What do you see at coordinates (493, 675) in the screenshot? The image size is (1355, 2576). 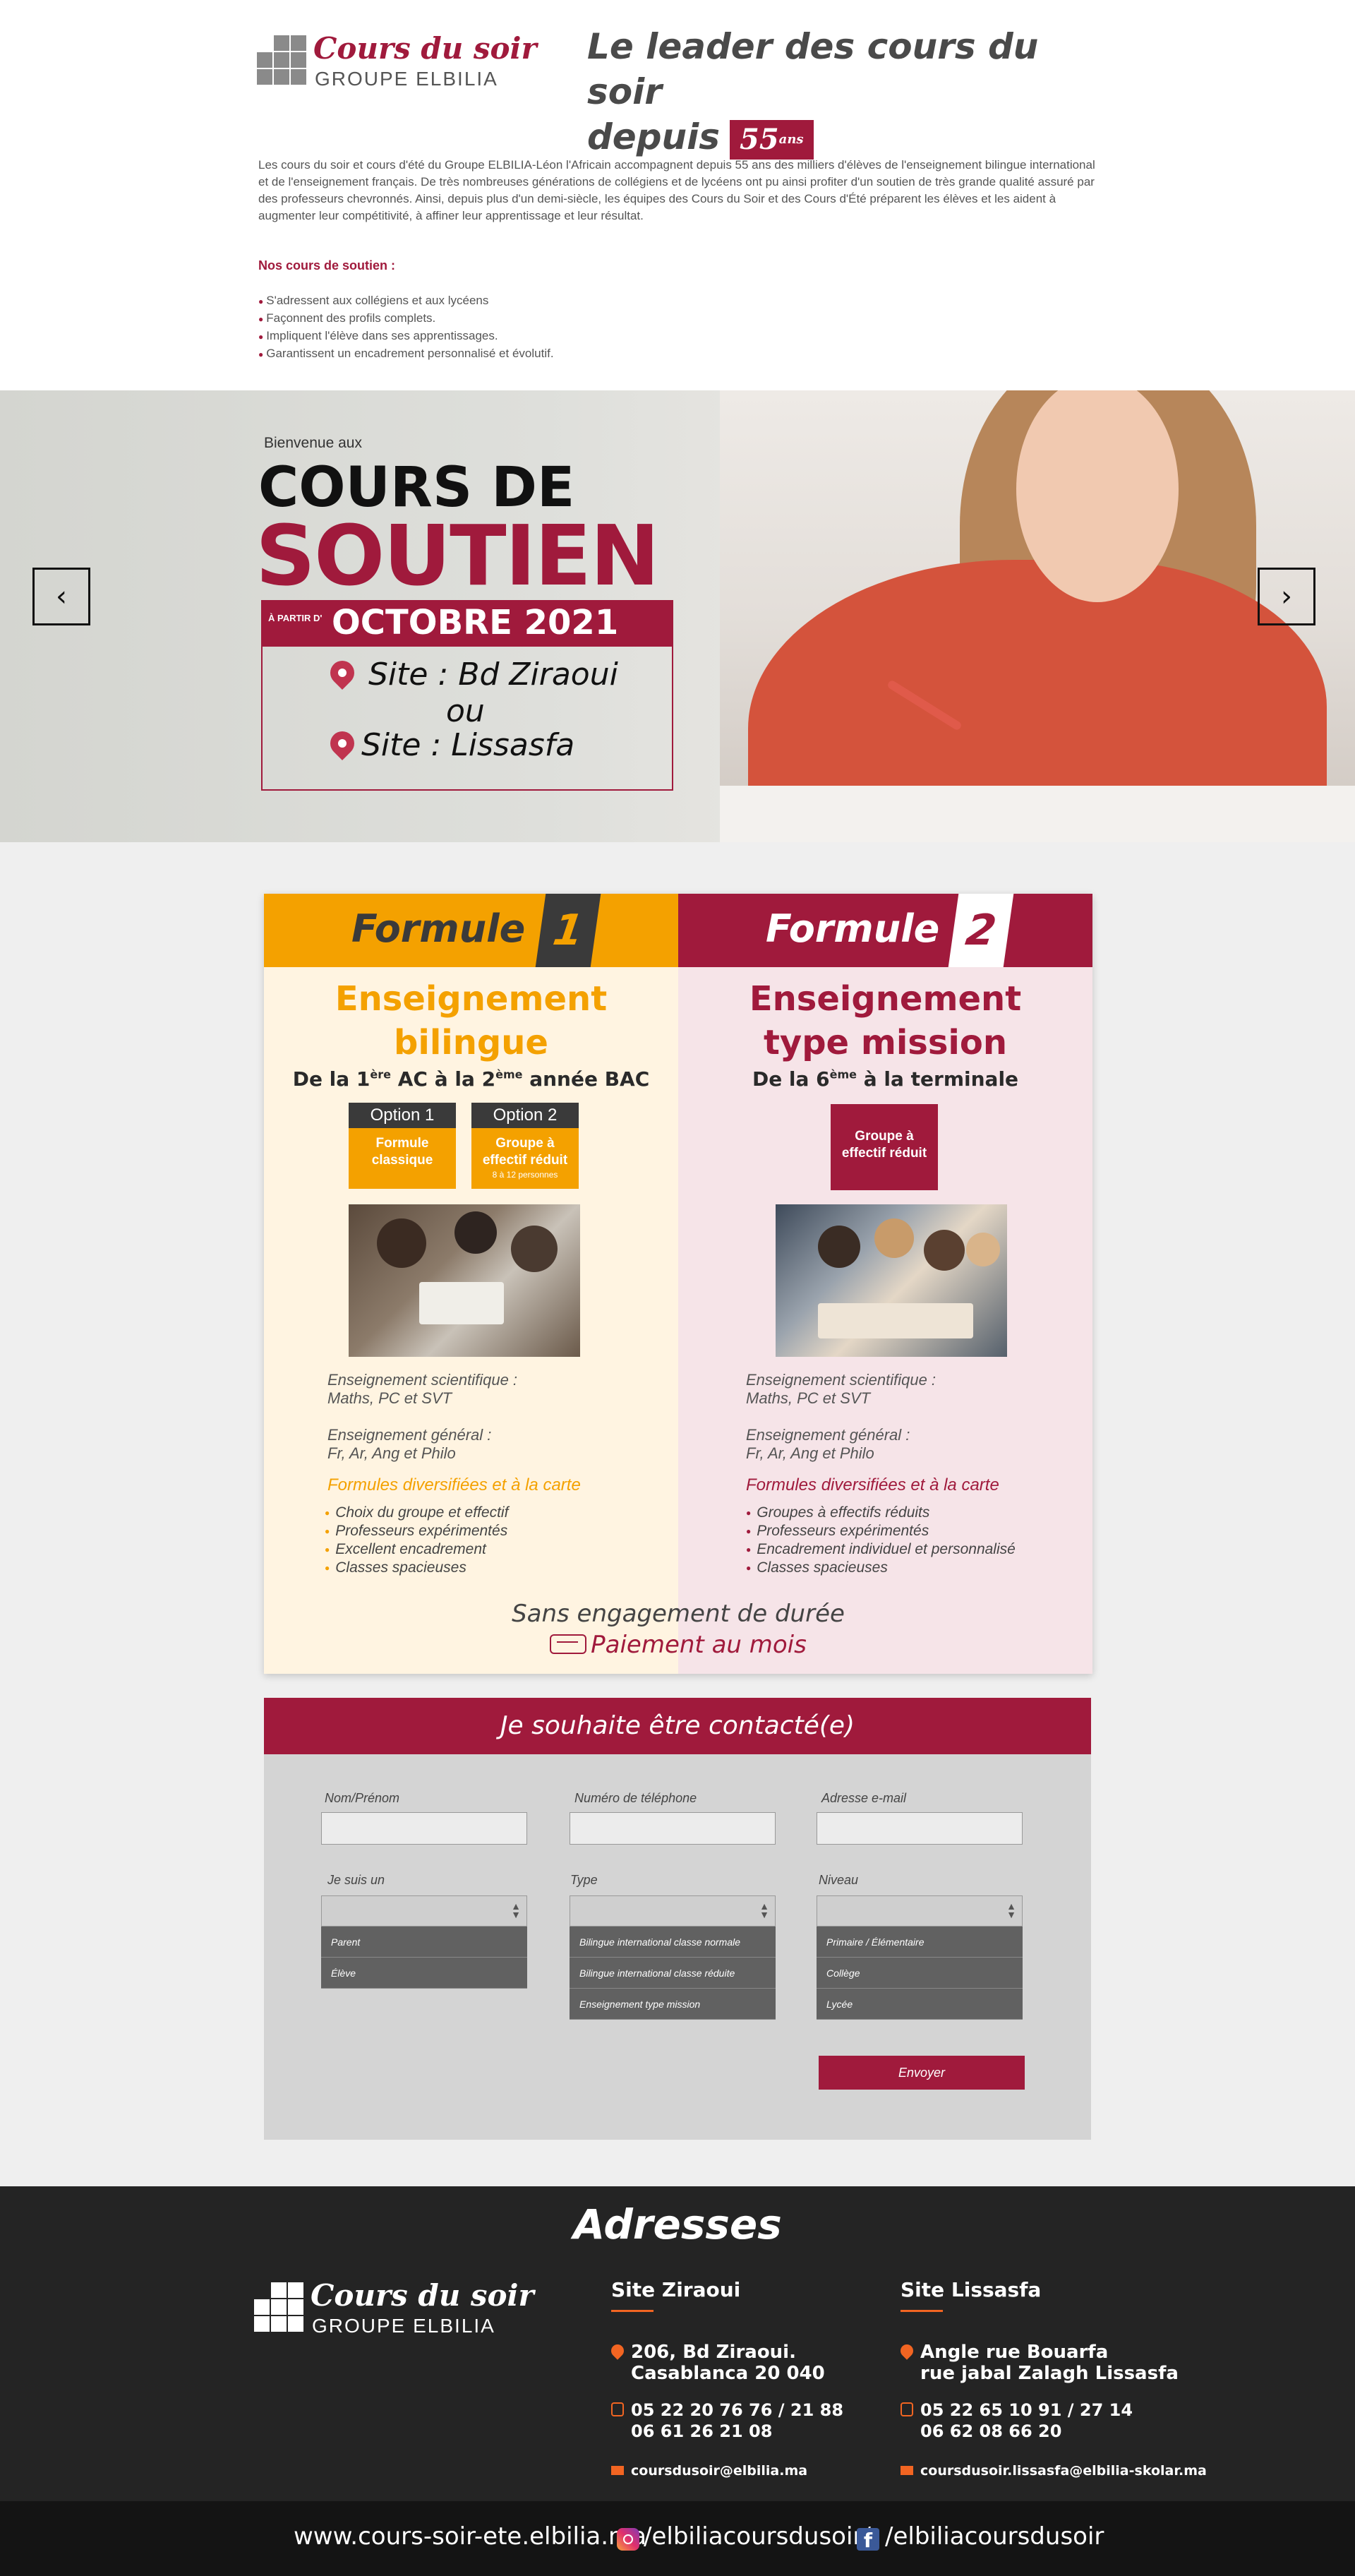 I see `hero-site-1: Site : Bd Ziraoui` at bounding box center [493, 675].